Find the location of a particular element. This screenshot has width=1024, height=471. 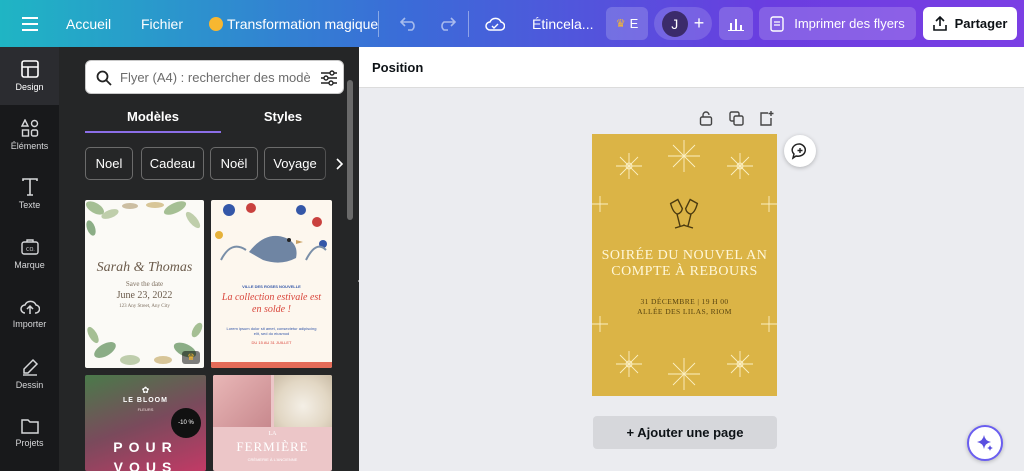

search-placeholder: Flyer (A4) : rechercher des modèles is located at coordinates (215, 77).